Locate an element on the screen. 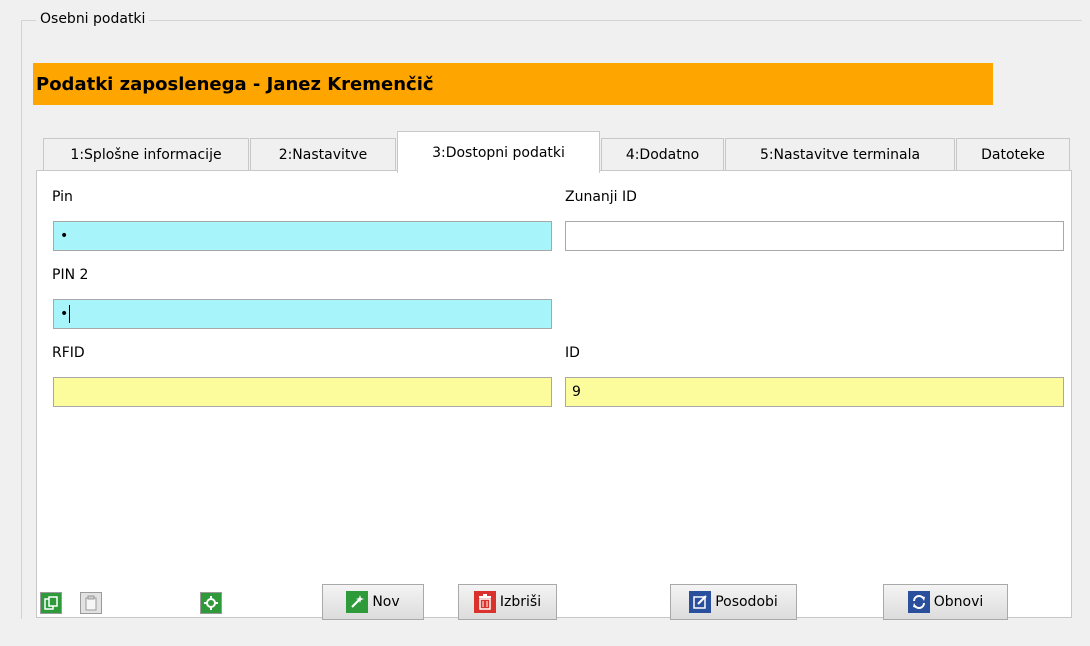  pin-value: • is located at coordinates (64, 236).